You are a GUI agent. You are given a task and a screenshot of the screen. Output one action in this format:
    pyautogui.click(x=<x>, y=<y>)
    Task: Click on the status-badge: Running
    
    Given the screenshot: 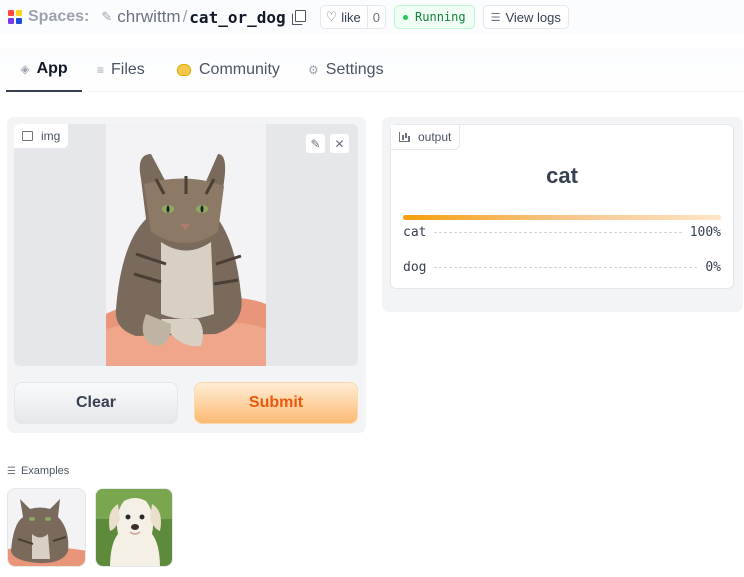 What is the action you would take?
    pyautogui.click(x=434, y=17)
    